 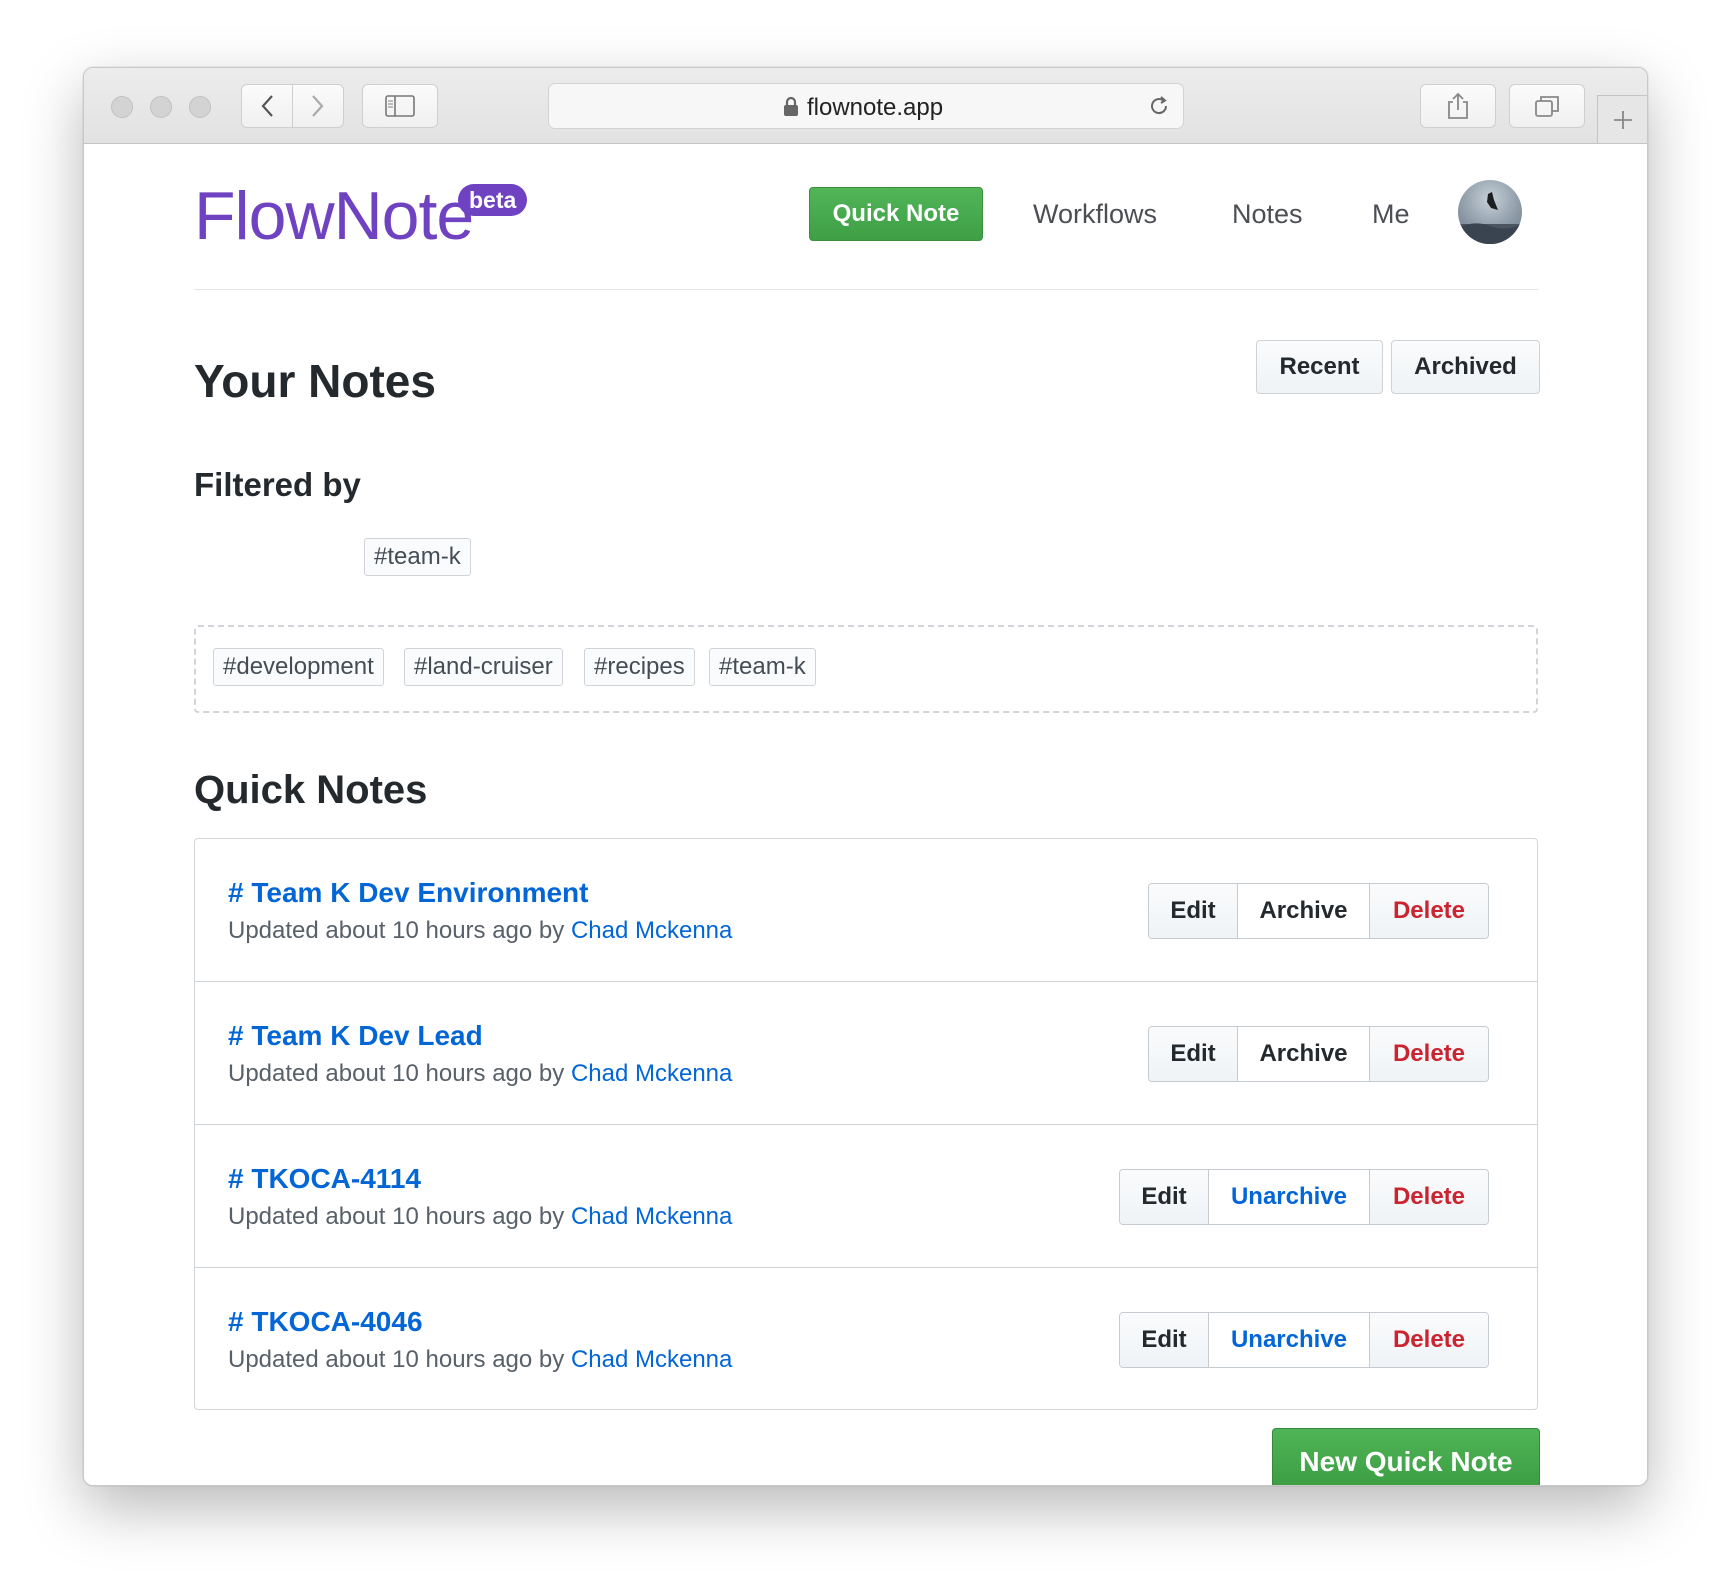 What do you see at coordinates (334, 216) in the screenshot?
I see `app-logo: FlowNote` at bounding box center [334, 216].